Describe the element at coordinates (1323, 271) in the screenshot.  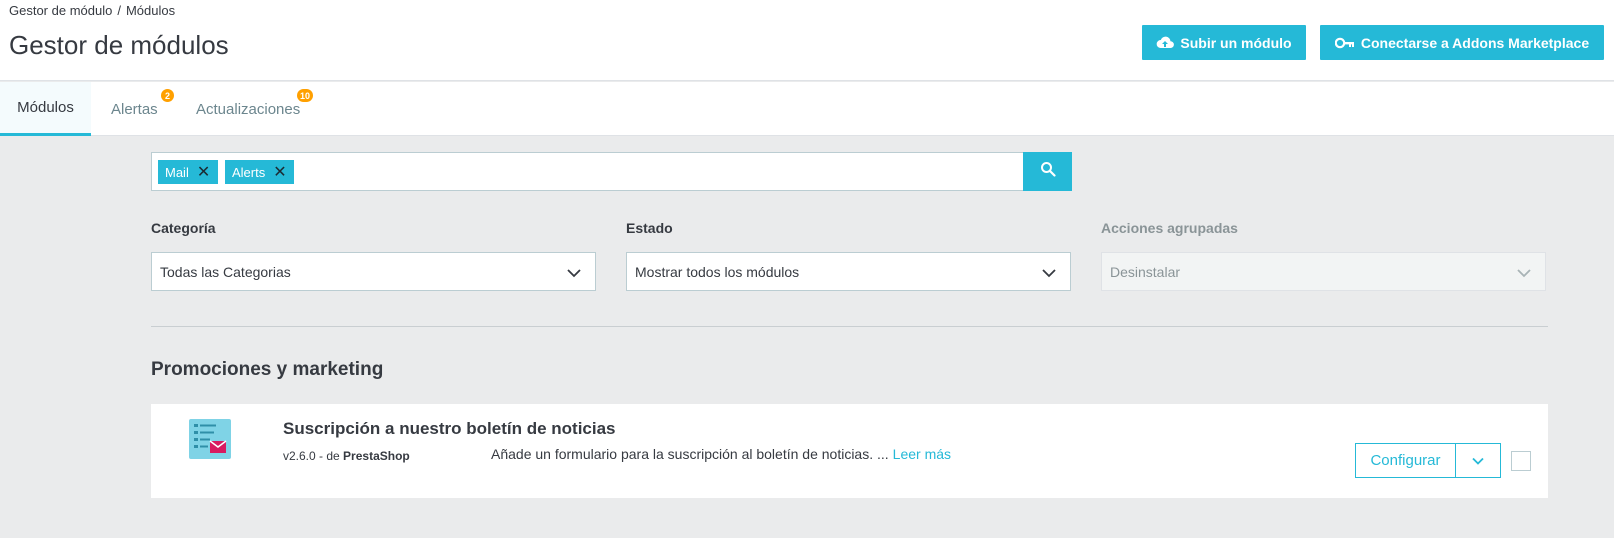
I see `bulk-actions-select: Desinstalar` at that location.